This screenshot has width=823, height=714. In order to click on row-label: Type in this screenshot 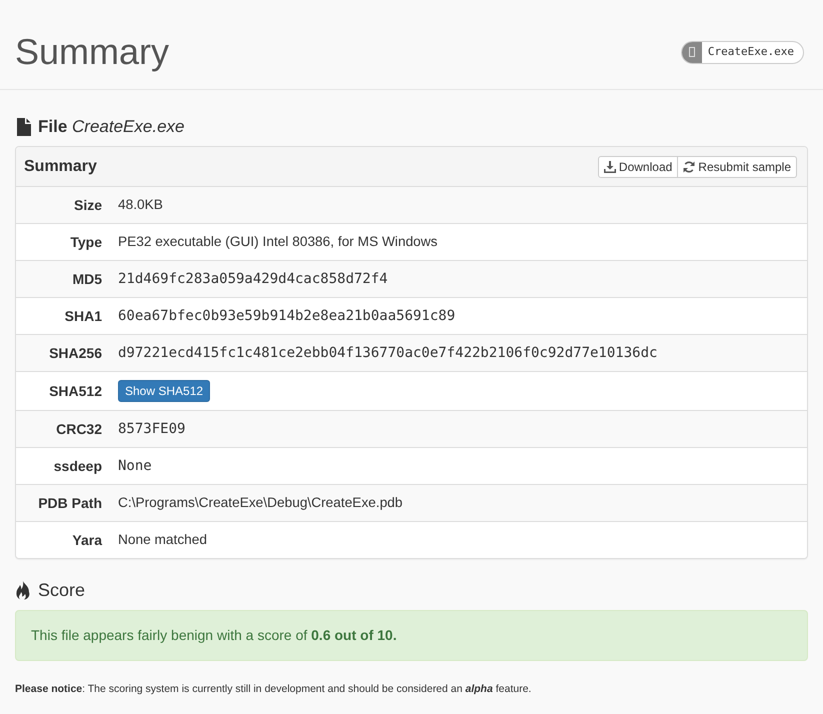, I will do `click(86, 242)`.